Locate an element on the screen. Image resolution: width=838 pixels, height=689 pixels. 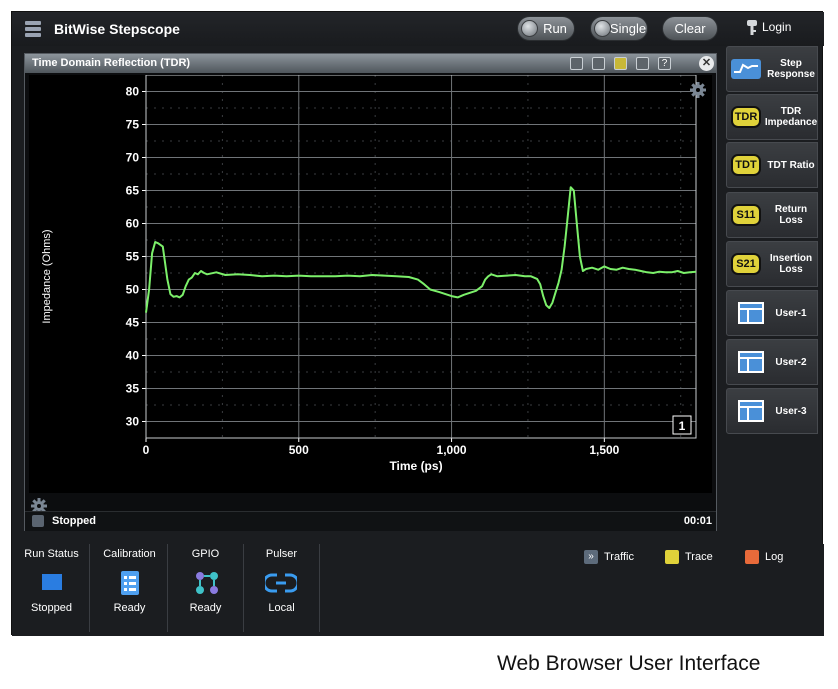
sidebar-item-step-response: Step Response is located at coordinates (772, 69).